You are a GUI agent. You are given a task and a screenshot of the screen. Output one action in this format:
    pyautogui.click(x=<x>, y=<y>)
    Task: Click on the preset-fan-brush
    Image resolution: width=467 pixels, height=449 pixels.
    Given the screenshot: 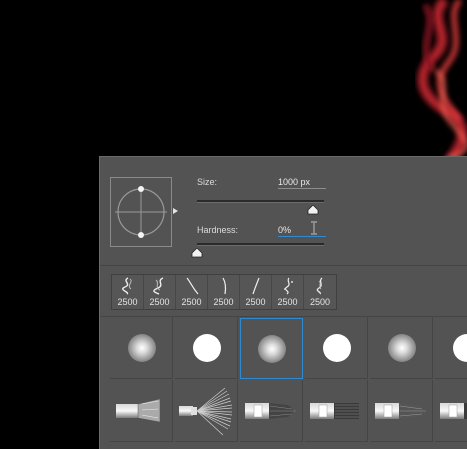 What is the action you would take?
    pyautogui.click(x=206, y=411)
    